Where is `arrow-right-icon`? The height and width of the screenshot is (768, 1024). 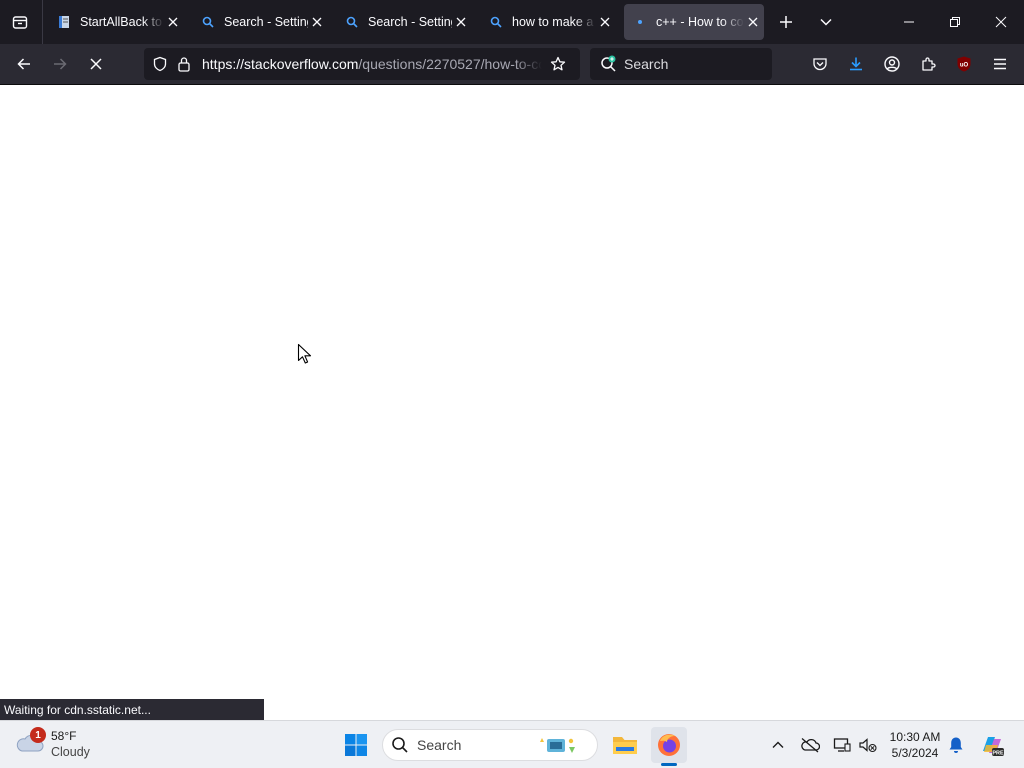
arrow-right-icon is located at coordinates (60, 64).